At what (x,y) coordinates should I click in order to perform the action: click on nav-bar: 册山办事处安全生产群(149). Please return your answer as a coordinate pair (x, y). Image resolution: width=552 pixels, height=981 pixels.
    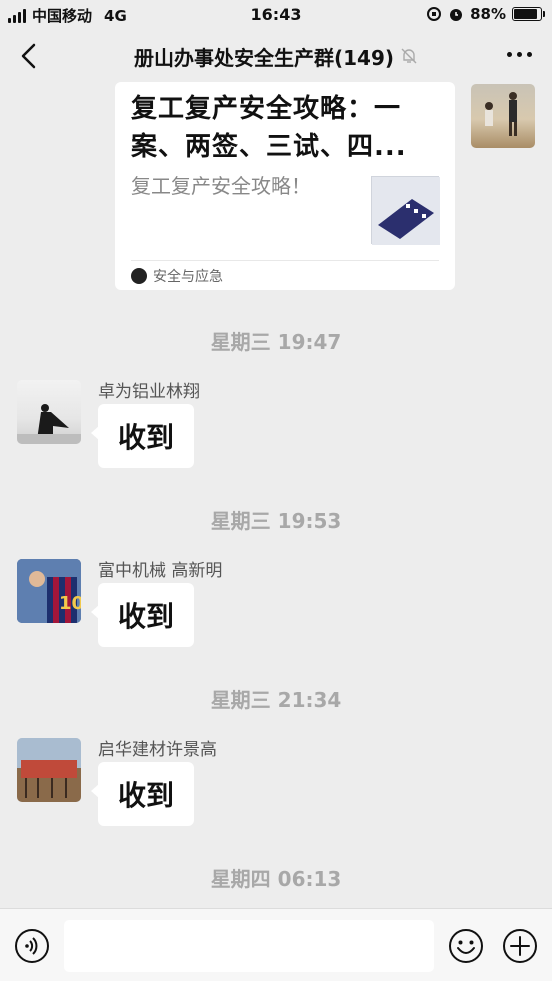
    Looking at the image, I should click on (276, 56).